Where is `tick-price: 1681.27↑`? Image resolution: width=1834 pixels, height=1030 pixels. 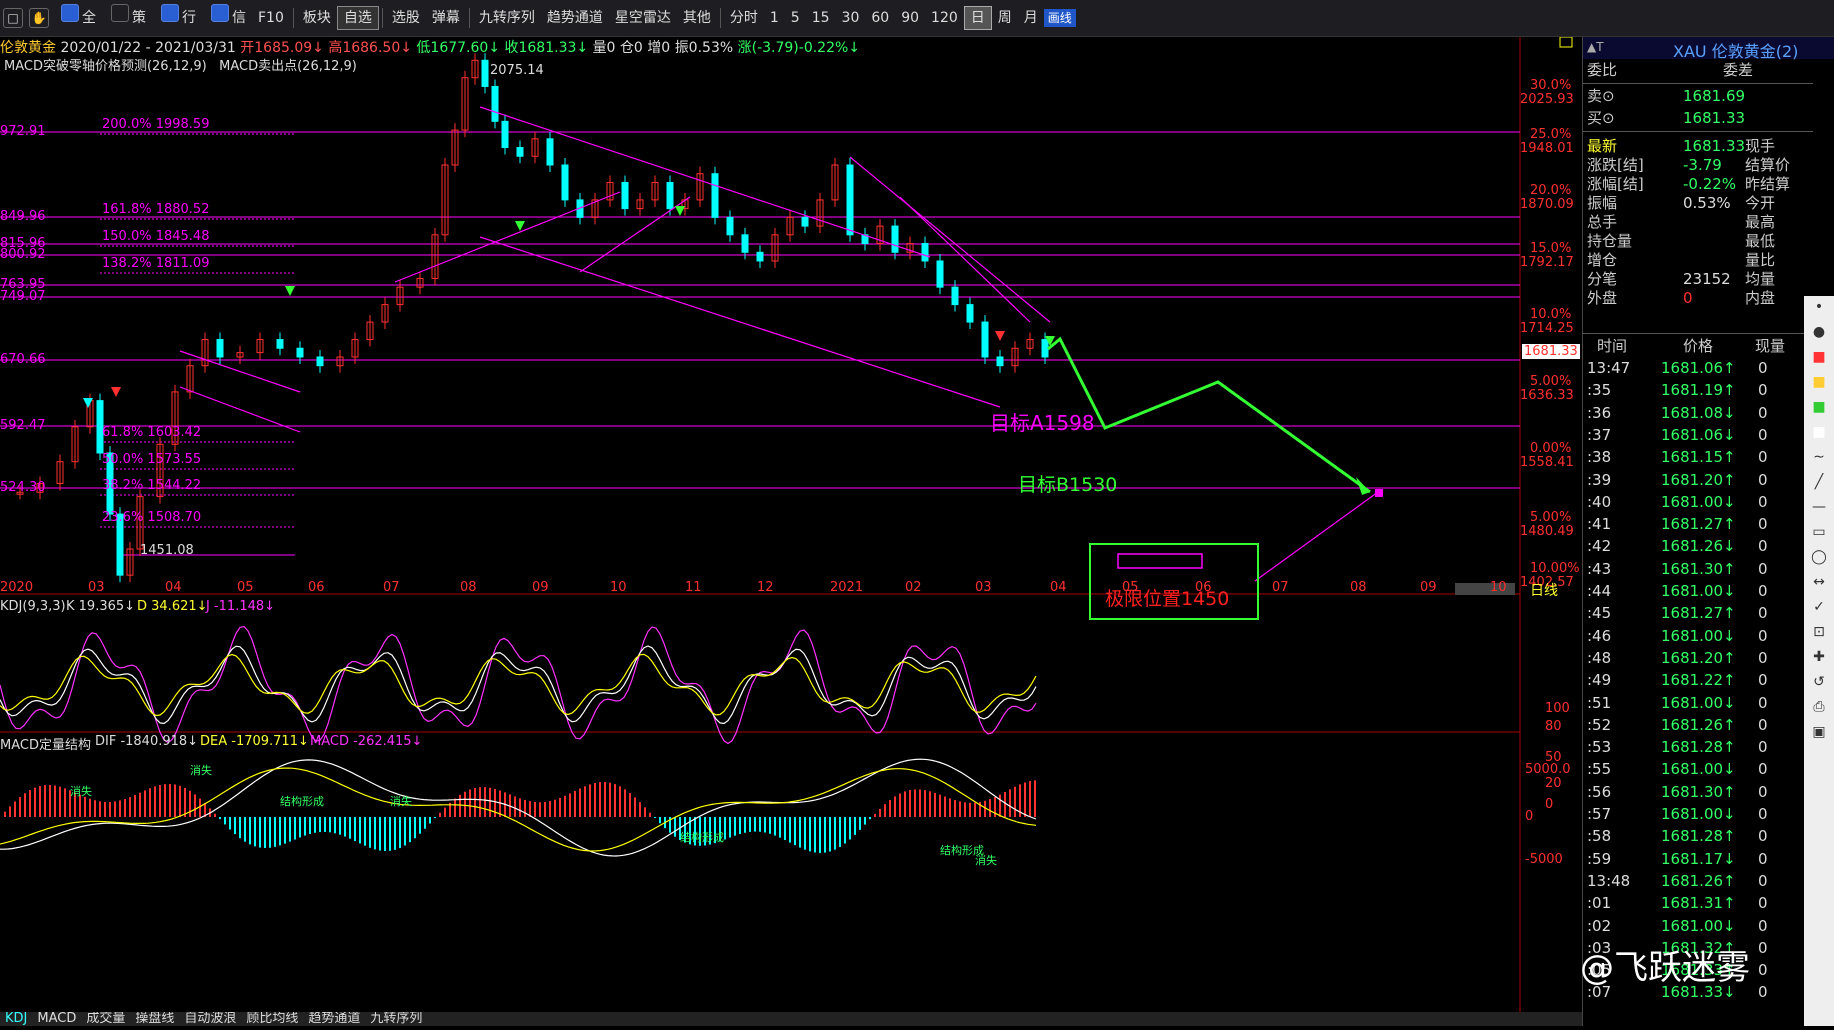
tick-price: 1681.27↑ is located at coordinates (1698, 613).